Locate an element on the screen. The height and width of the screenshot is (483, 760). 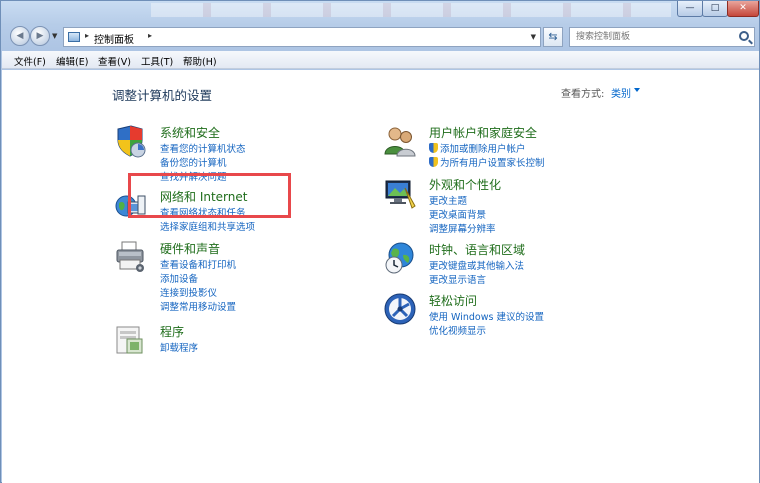
title-bar: — □ ✕ is located at coordinates (380, 11).